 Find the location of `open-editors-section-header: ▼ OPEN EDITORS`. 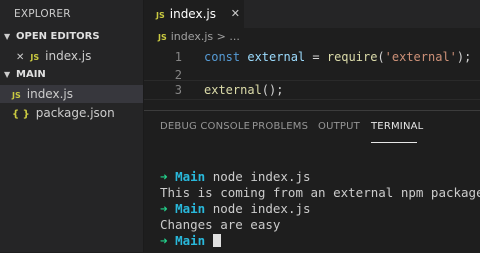

open-editors-section-header: ▼ OPEN EDITORS is located at coordinates (71, 37).